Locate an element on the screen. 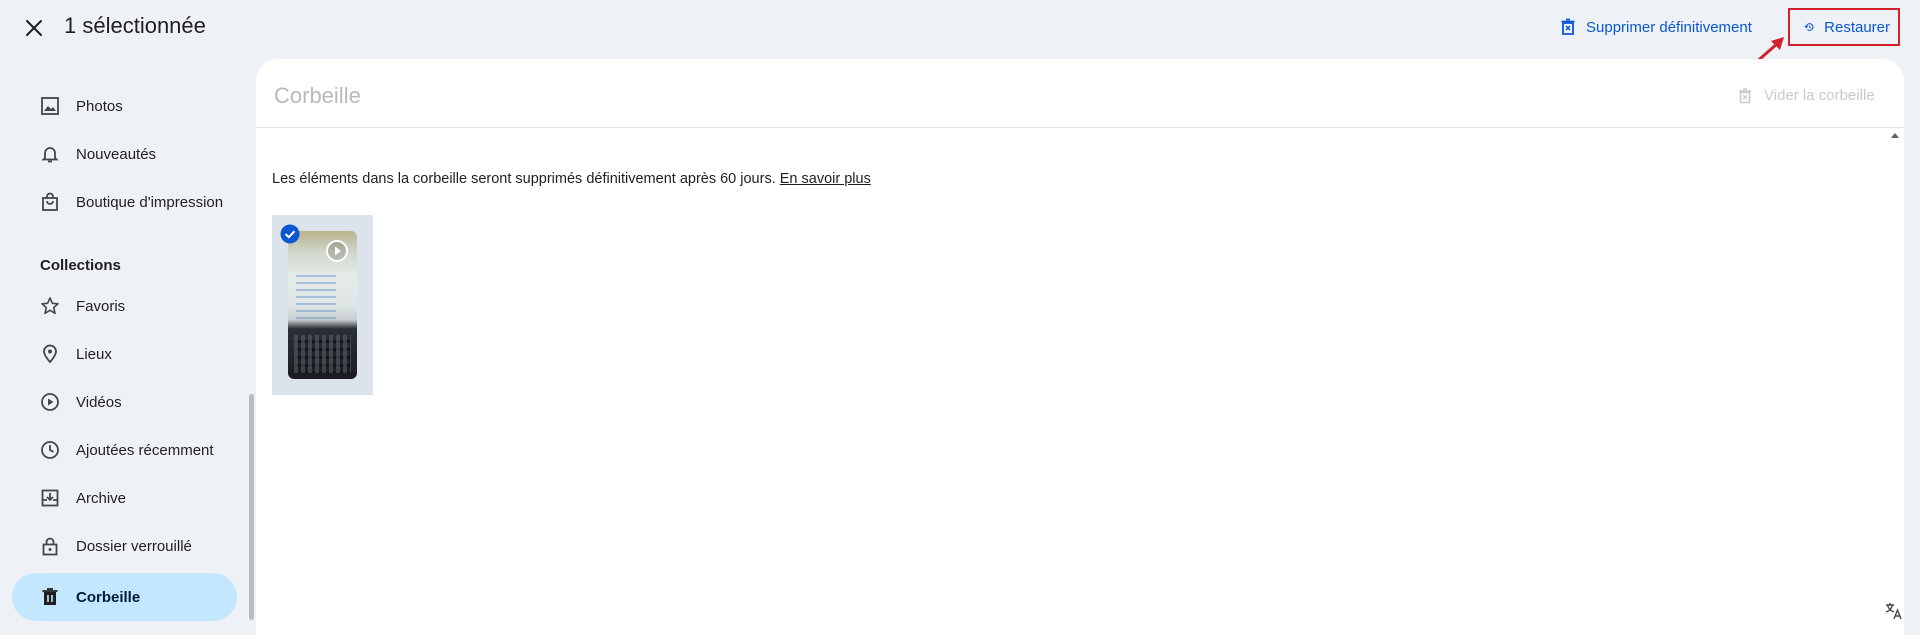  restore-button: Restaurer is located at coordinates (1844, 27).